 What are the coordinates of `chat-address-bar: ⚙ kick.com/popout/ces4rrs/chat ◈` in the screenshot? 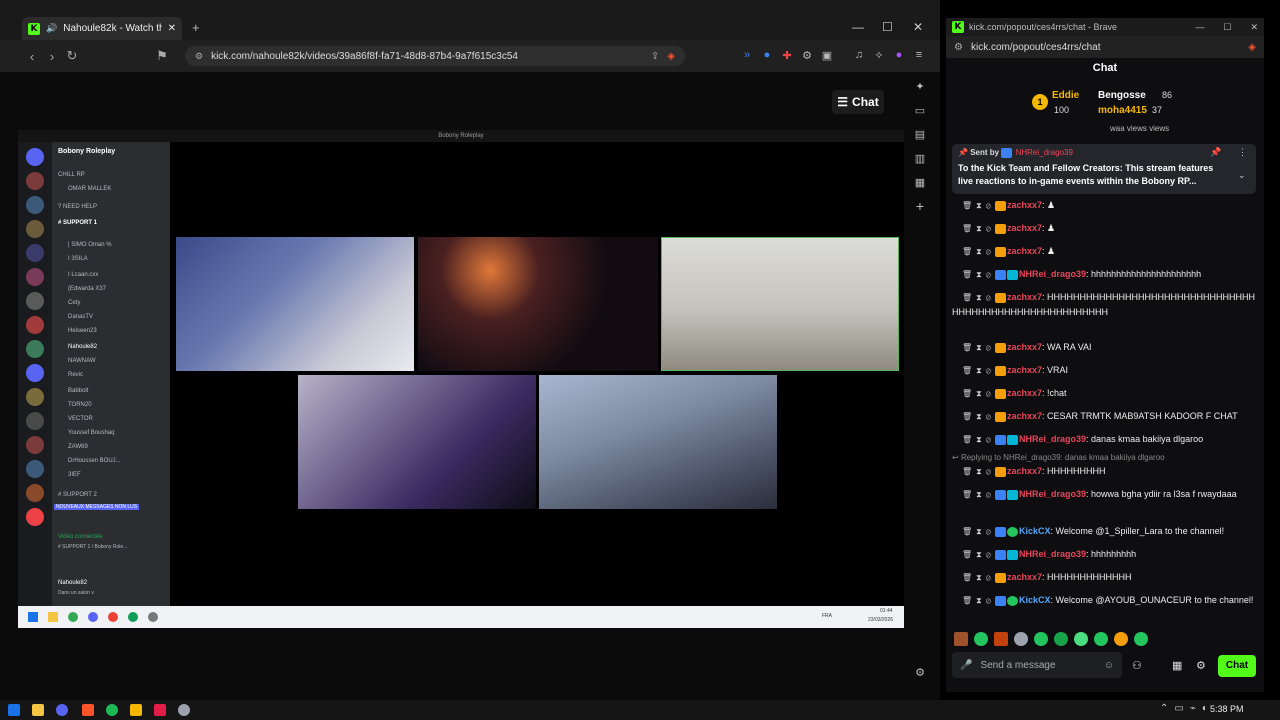 It's located at (1105, 47).